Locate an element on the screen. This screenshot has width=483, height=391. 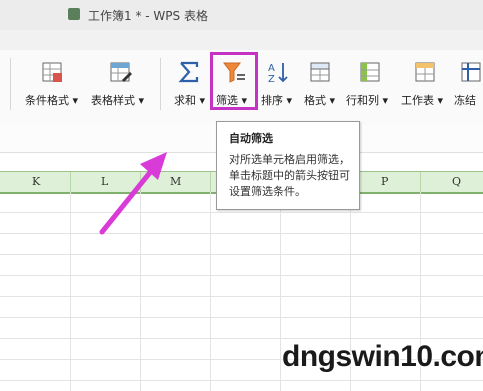
filter-tooltip: 自动筛选 对所选单元格启用筛选，单击标题中的箭头按钮可设置筛选条件。 is located at coordinates (288, 165).